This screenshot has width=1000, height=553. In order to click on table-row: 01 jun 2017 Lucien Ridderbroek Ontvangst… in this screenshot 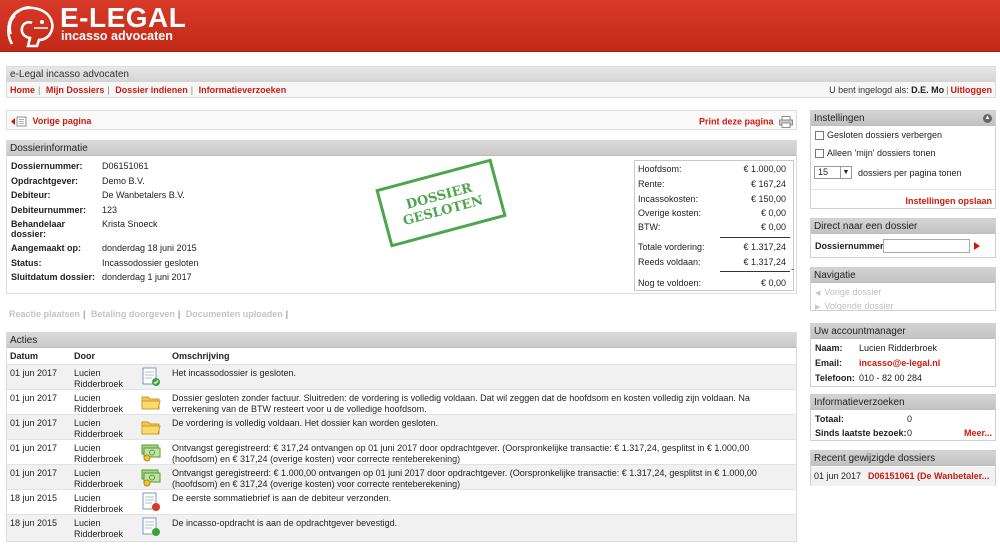, I will do `click(401, 476)`.